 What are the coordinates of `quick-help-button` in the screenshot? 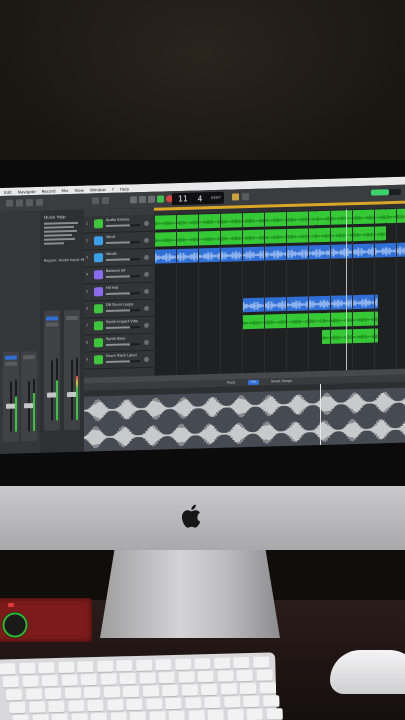 It's located at (29, 203).